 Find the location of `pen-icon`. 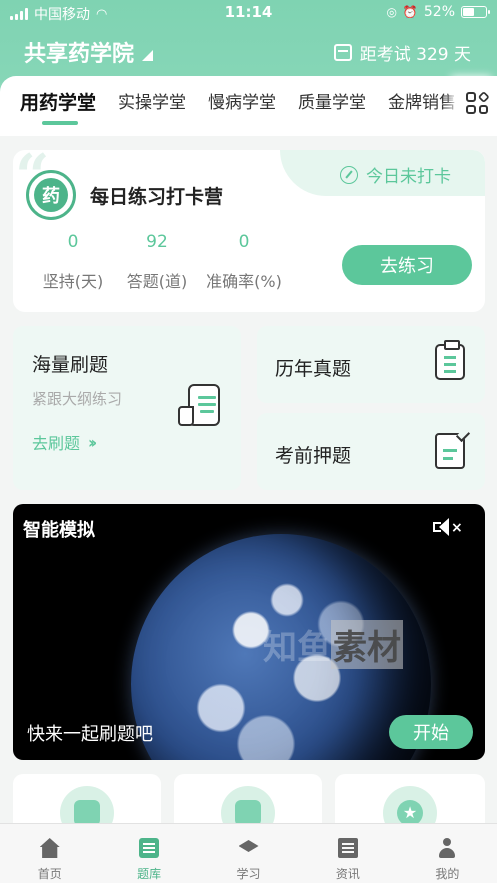

pen-icon is located at coordinates (349, 174).